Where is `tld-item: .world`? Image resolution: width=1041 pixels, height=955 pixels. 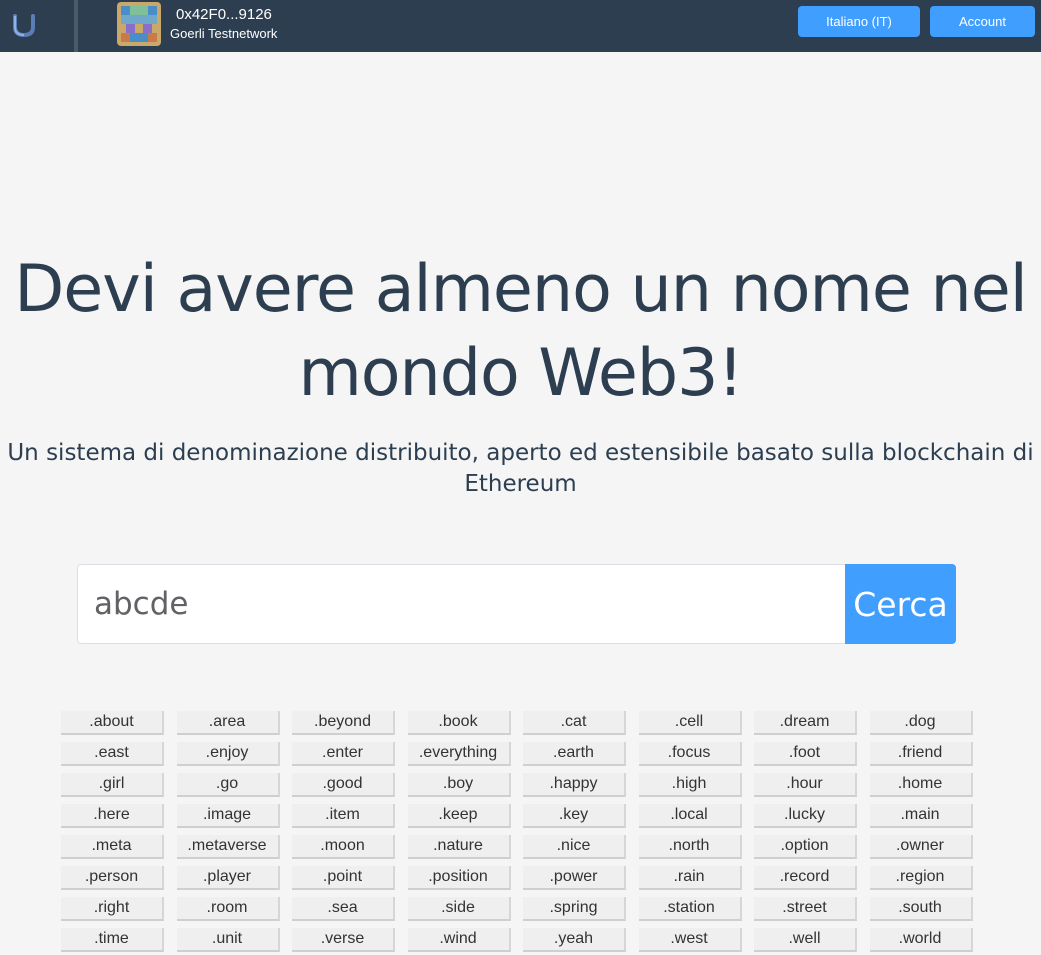 tld-item: .world is located at coordinates (921, 940).